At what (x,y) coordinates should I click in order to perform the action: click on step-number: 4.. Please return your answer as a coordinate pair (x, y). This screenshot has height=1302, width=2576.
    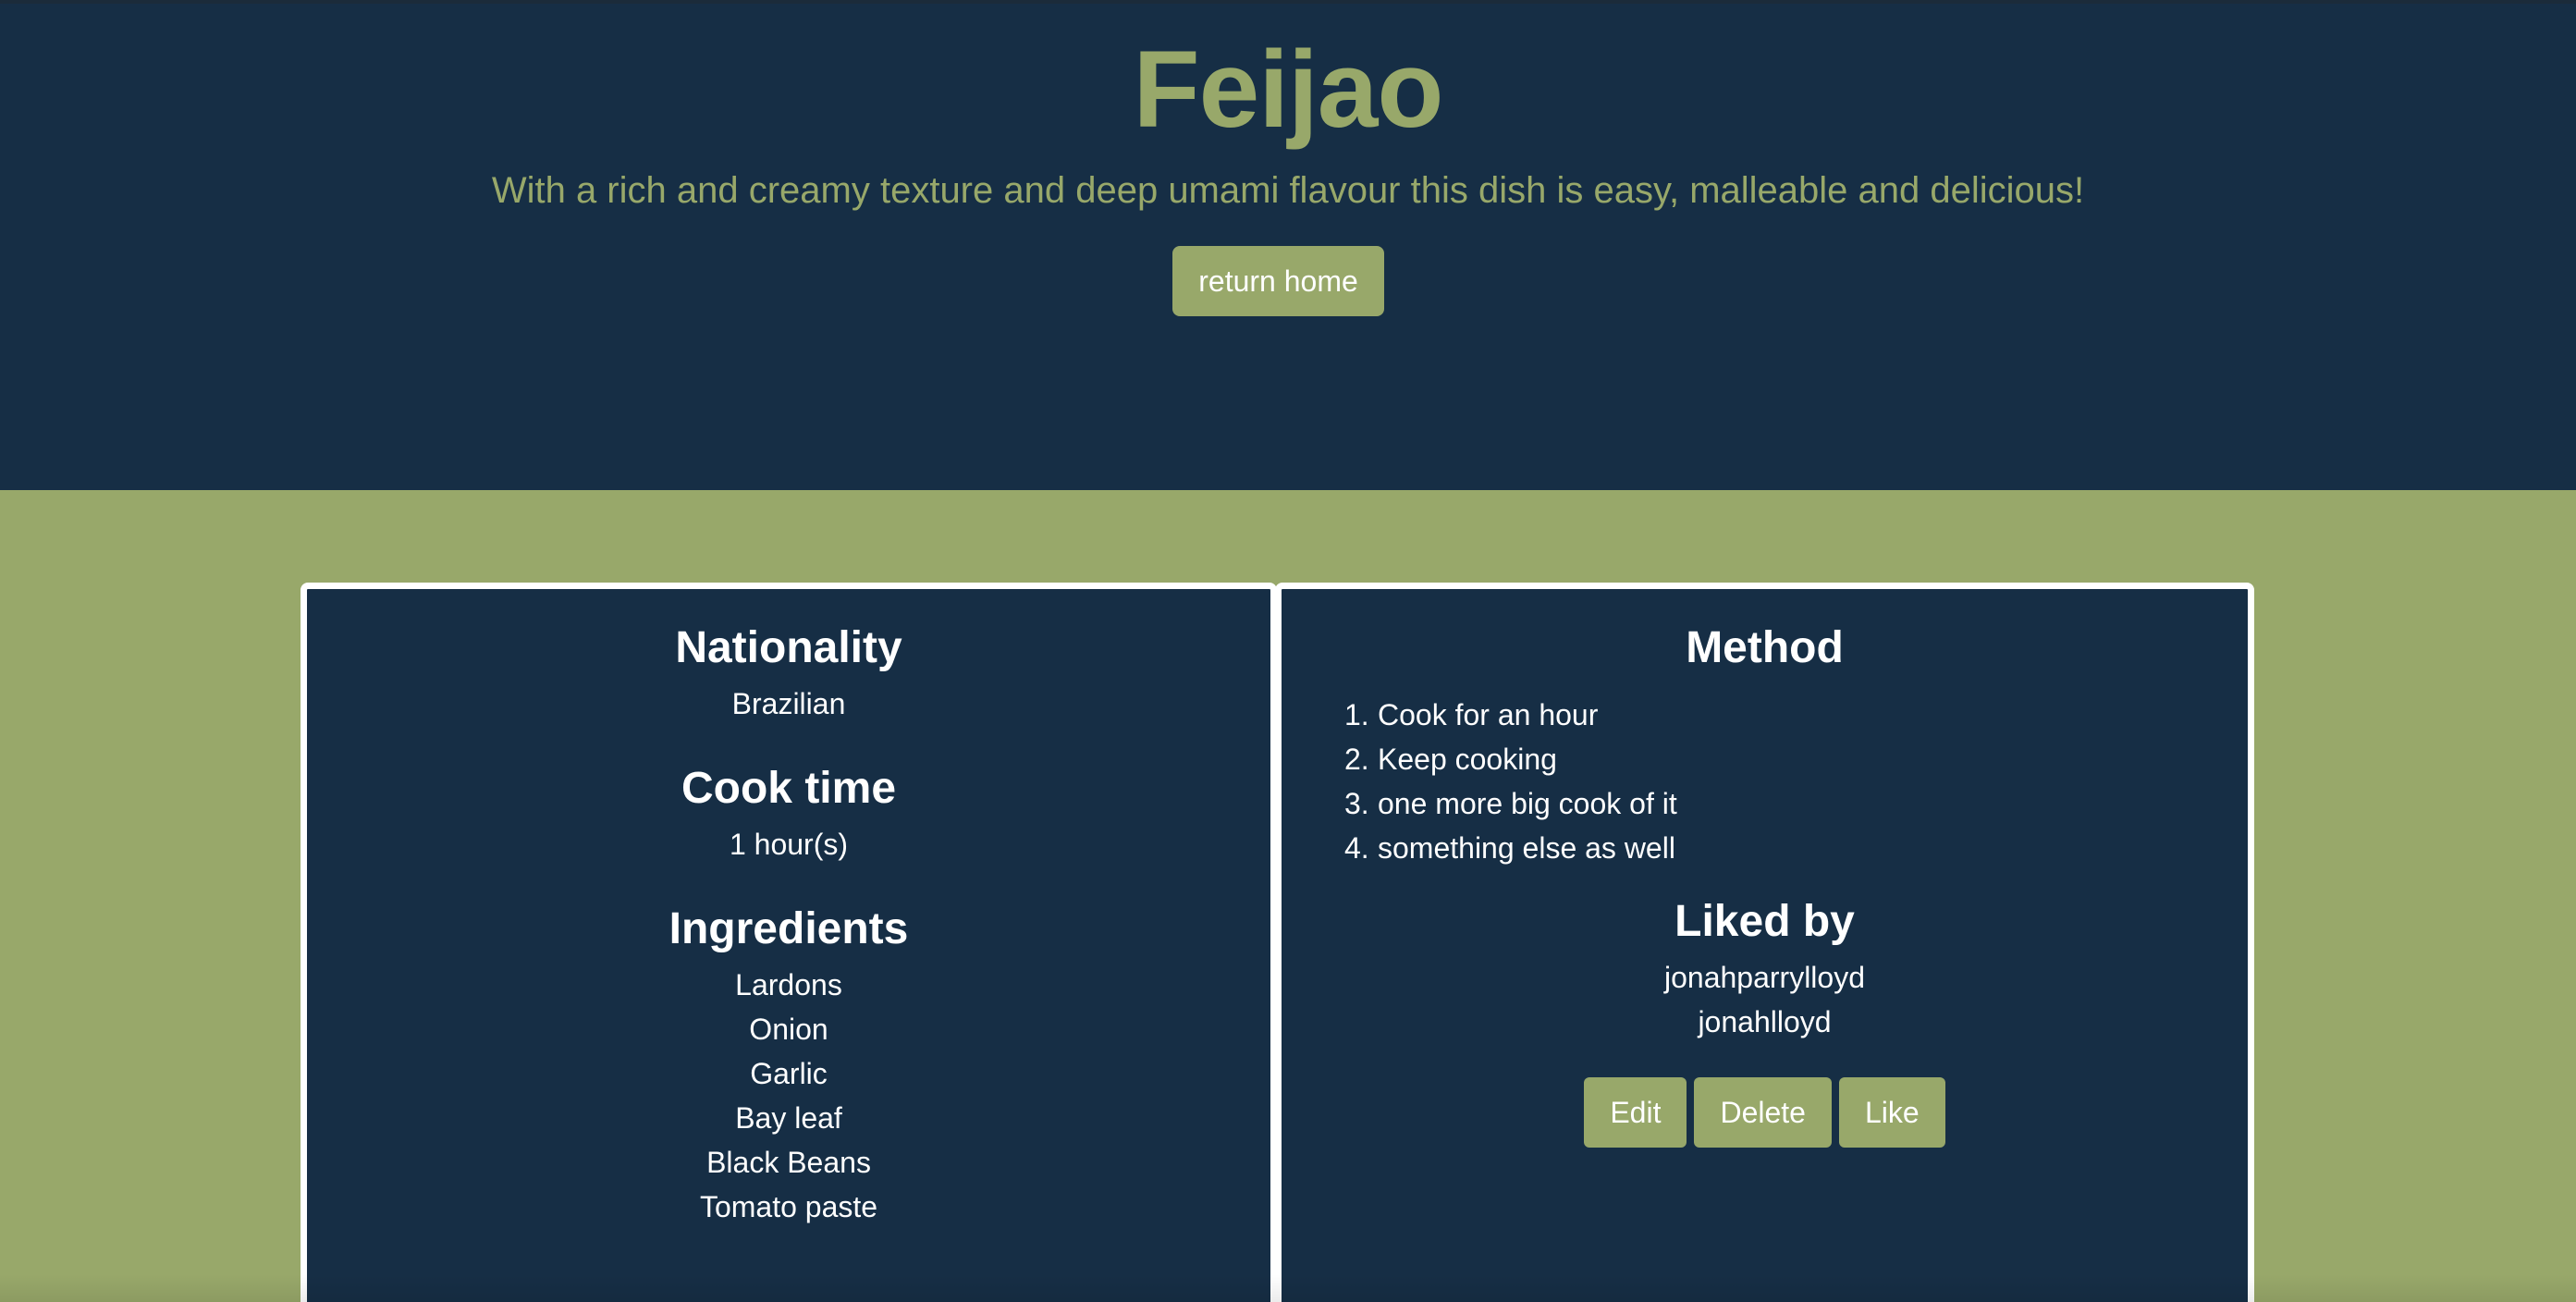
    Looking at the image, I should click on (1356, 848).